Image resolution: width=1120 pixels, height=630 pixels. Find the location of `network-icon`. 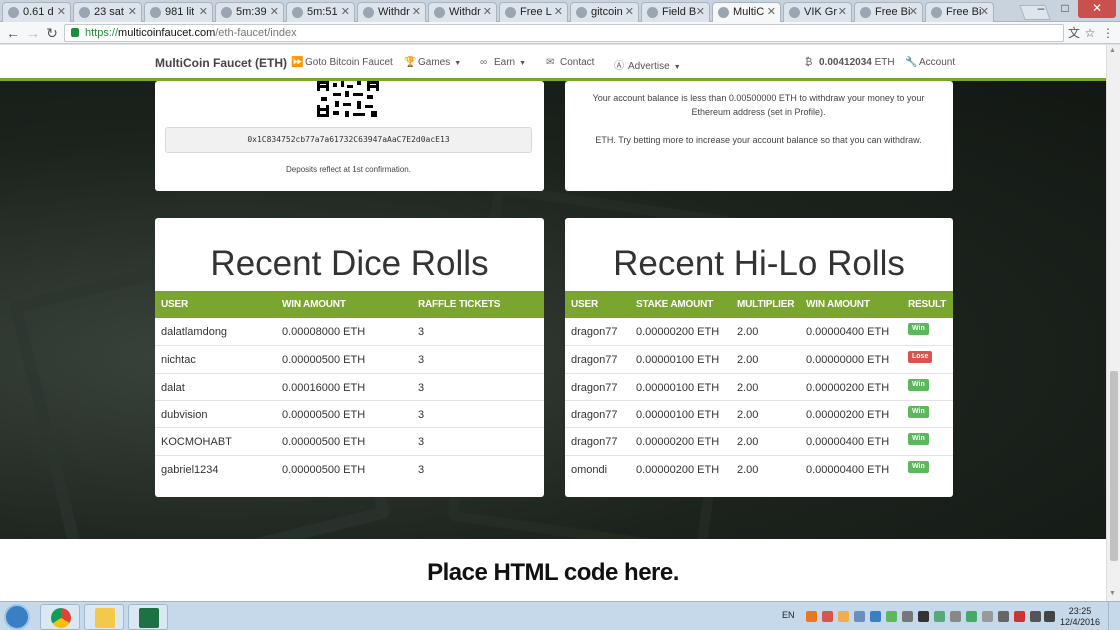

network-icon is located at coordinates (1049, 616).